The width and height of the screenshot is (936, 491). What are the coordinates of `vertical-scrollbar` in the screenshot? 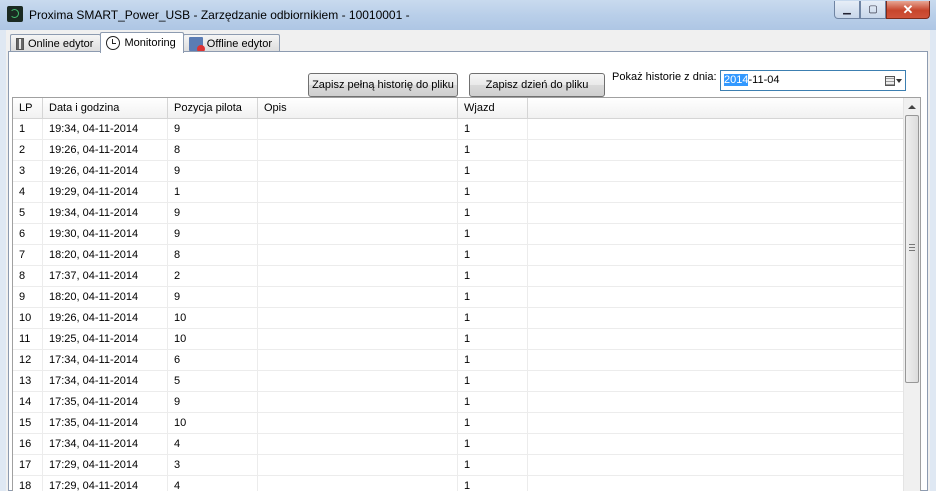 It's located at (911, 294).